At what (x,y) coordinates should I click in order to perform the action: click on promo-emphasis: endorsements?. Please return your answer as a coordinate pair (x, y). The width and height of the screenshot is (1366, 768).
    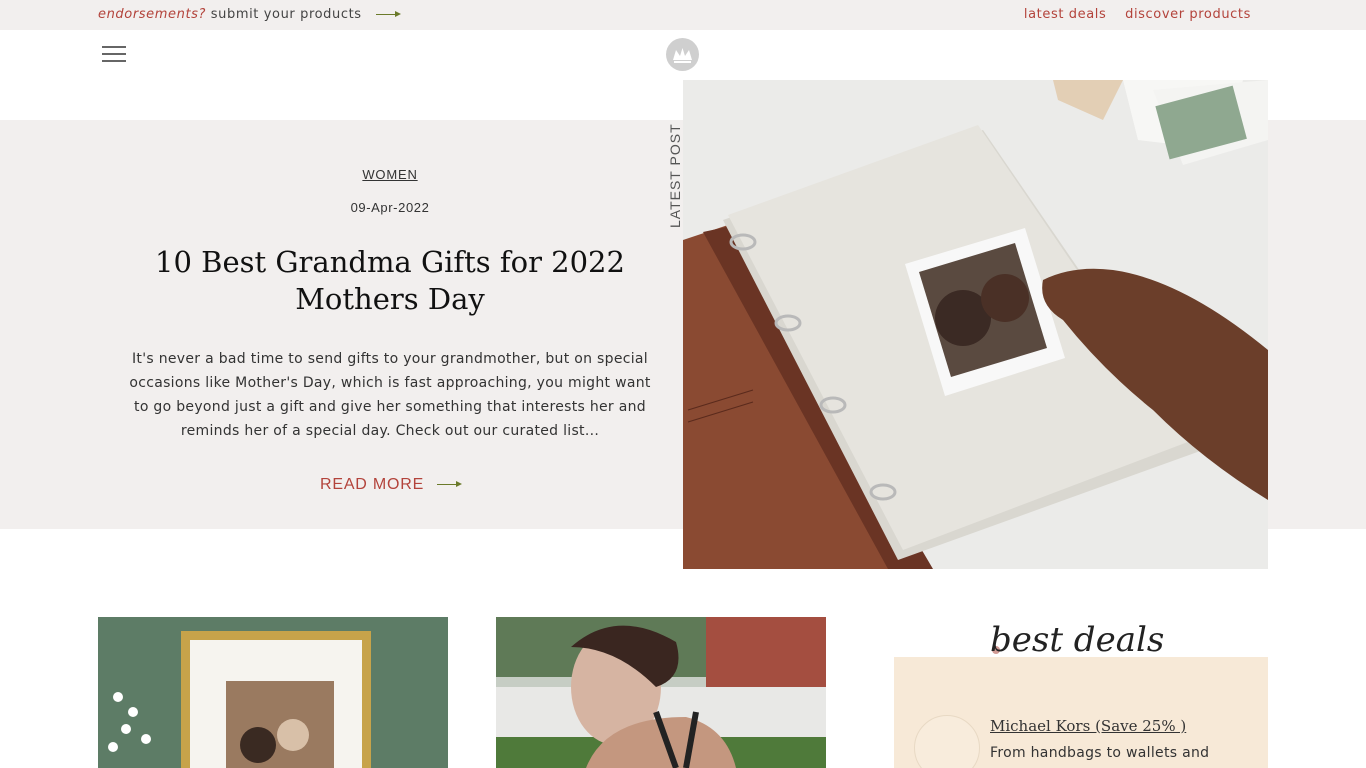
    Looking at the image, I should click on (152, 14).